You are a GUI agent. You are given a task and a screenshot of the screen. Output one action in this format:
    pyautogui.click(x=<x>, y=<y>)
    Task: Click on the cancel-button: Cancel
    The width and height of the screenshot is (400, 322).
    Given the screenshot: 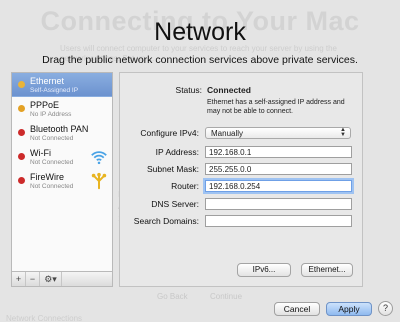 What is the action you would take?
    pyautogui.click(x=297, y=309)
    